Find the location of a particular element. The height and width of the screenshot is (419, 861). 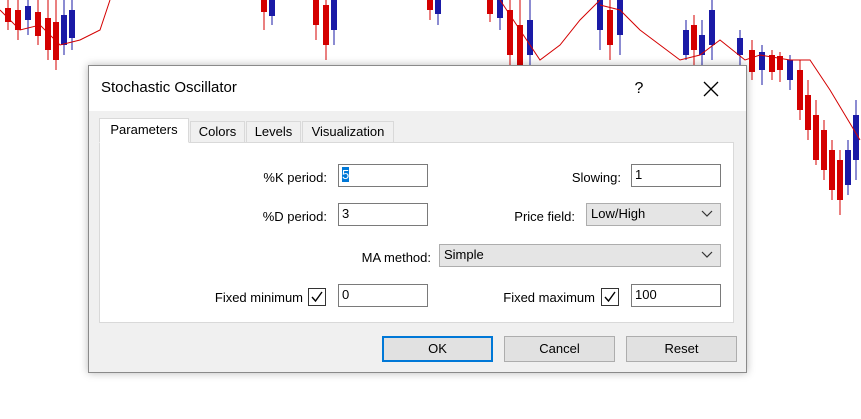

dialog-title: Stochastic Oscillator is located at coordinates (169, 87).